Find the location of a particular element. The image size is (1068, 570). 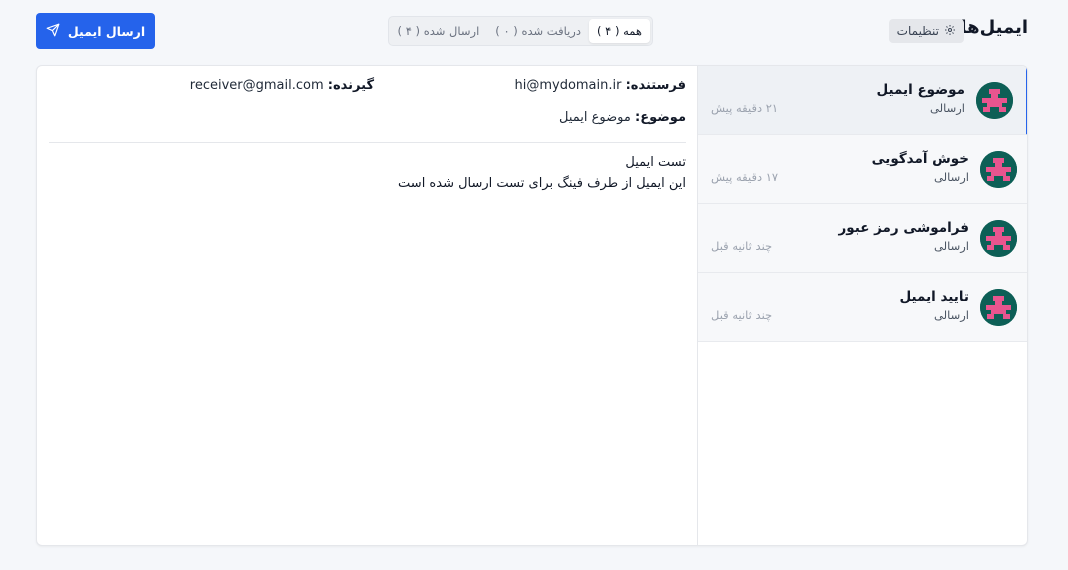

email-list-item: تایید ایمیل ارسالی چند ثانیه قبل is located at coordinates (862, 307).